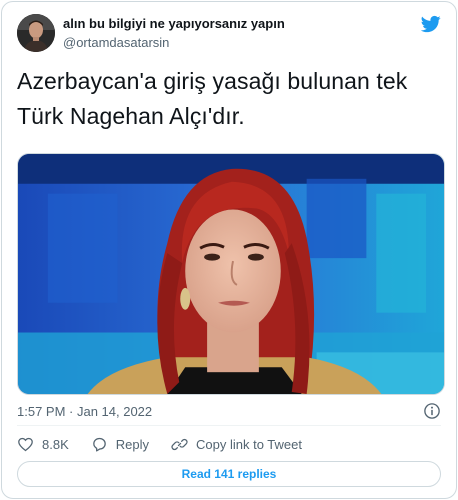 The height and width of the screenshot is (500, 458). I want to click on avatar, so click(36, 33).